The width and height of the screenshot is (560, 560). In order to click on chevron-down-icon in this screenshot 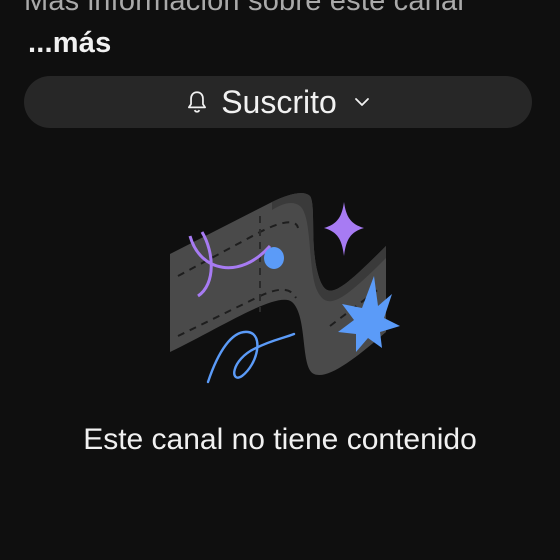, I will do `click(362, 102)`.